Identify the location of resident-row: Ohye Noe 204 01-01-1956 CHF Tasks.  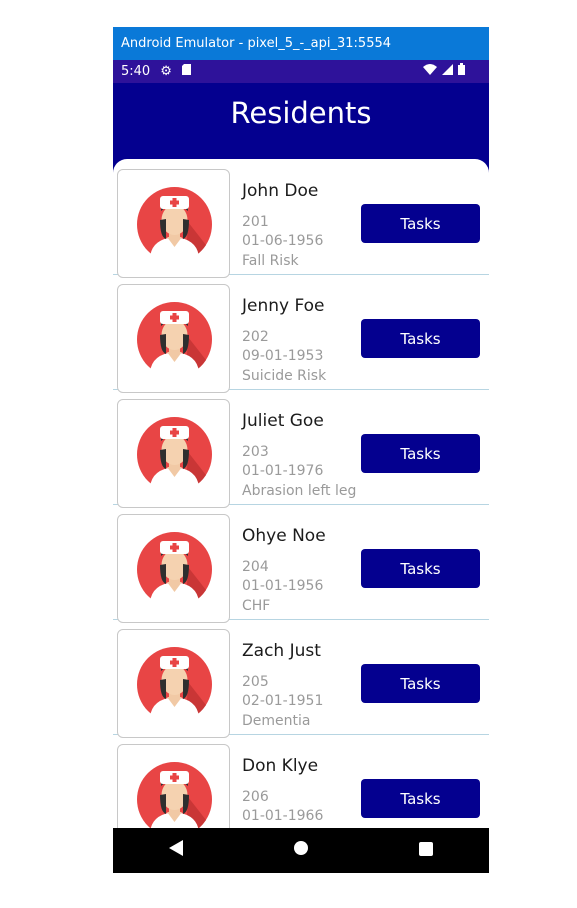
(301, 563).